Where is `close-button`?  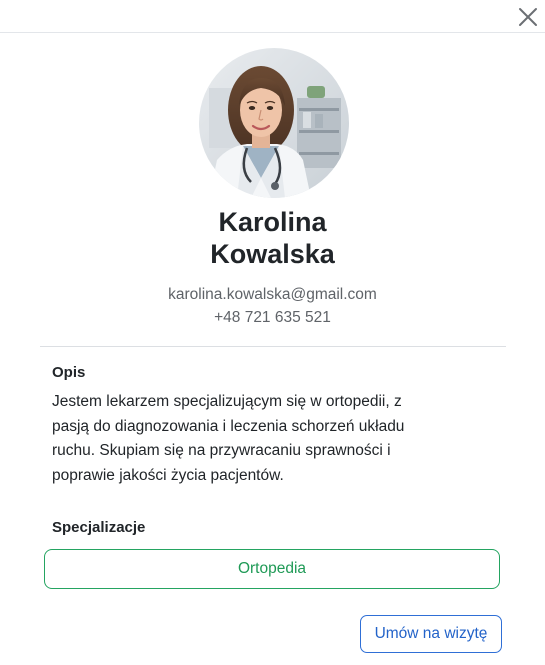 close-button is located at coordinates (528, 17).